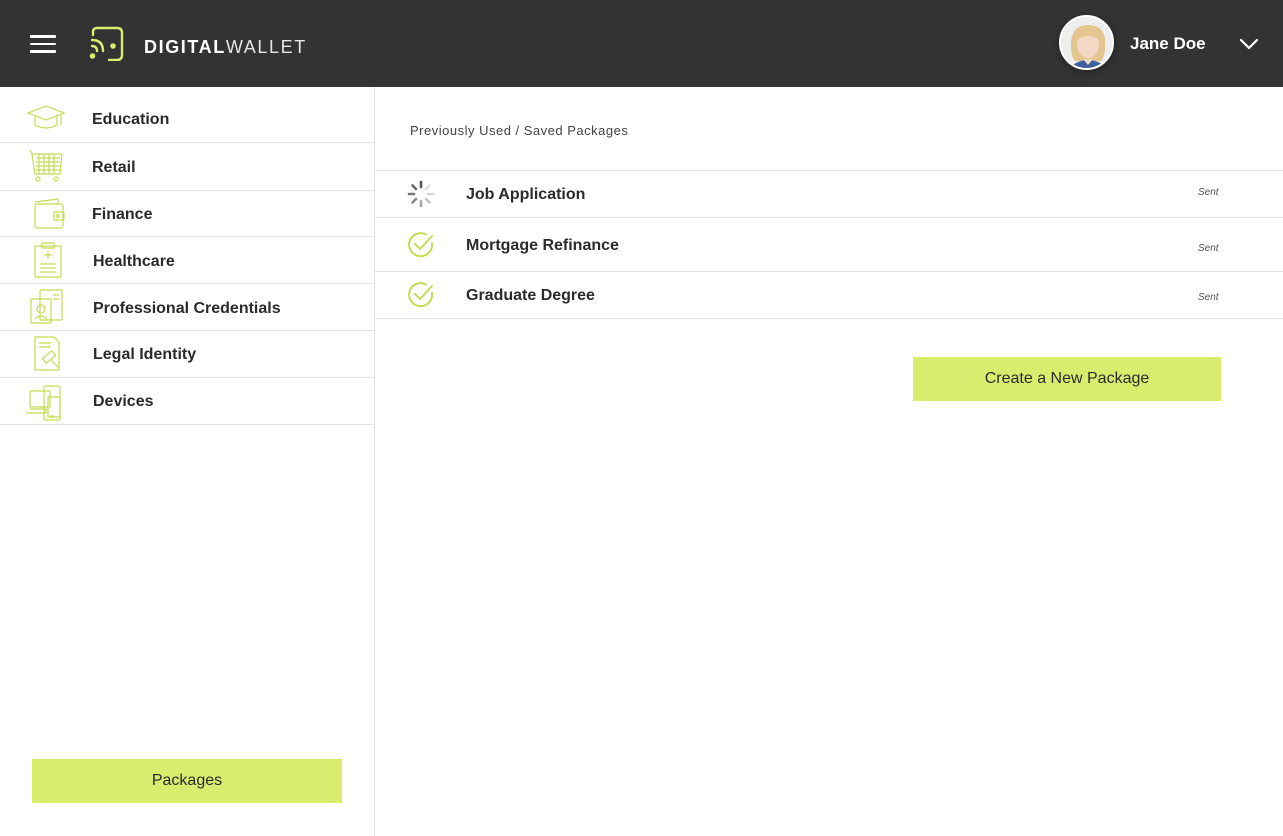 Image resolution: width=1283 pixels, height=836 pixels. What do you see at coordinates (46, 165) in the screenshot?
I see `shopping-cart-icon` at bounding box center [46, 165].